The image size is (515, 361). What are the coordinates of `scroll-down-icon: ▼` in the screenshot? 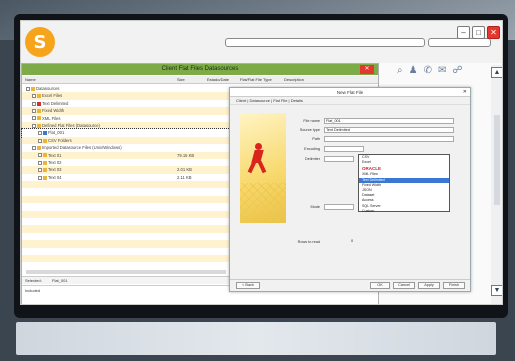 It's located at (496, 290).